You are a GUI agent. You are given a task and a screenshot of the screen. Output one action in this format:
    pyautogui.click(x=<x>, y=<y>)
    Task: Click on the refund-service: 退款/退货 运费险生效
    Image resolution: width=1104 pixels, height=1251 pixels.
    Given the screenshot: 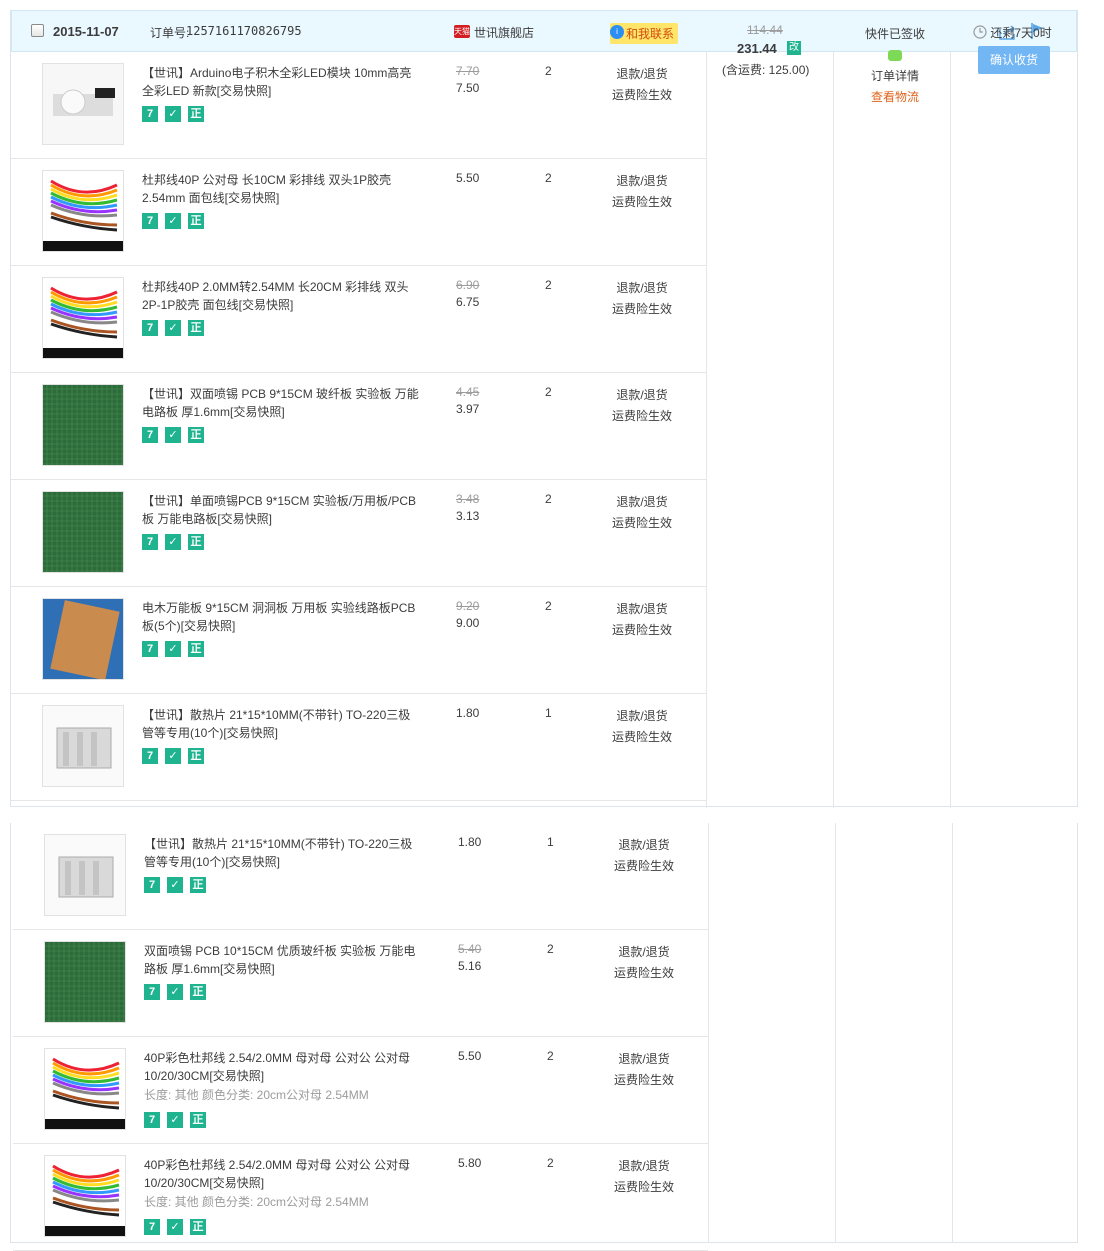 What is the action you would take?
    pyautogui.click(x=642, y=192)
    